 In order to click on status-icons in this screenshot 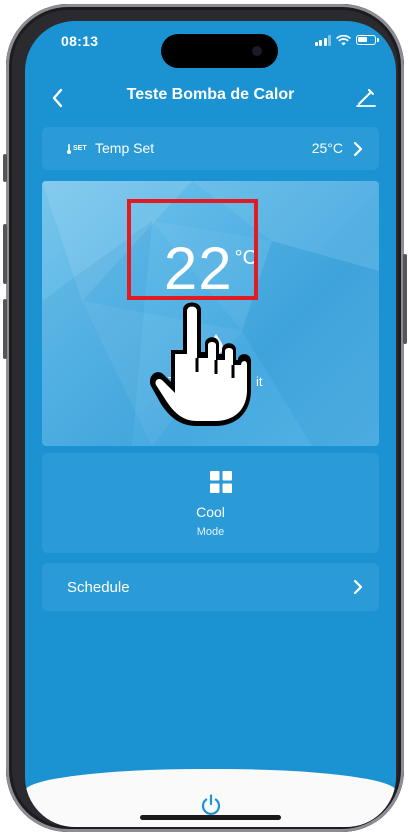, I will do `click(346, 40)`.